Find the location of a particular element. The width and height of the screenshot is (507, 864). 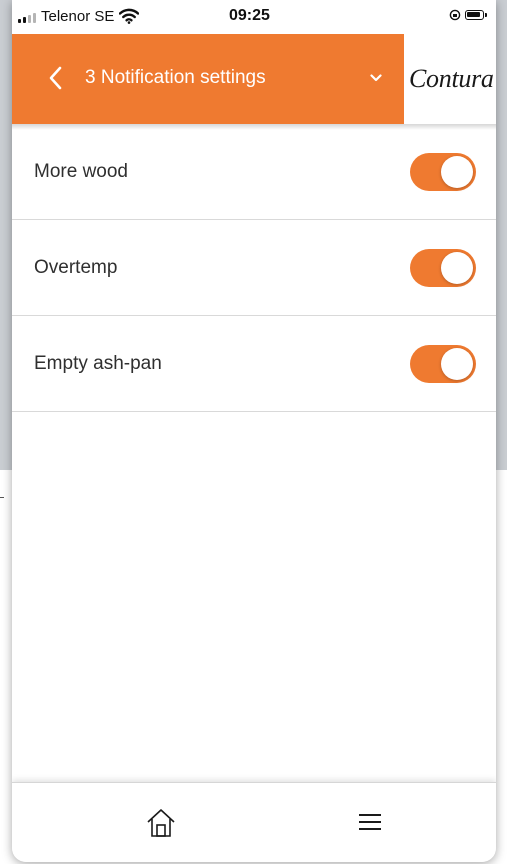

setting-label: Empty ash-pan is located at coordinates (98, 363).